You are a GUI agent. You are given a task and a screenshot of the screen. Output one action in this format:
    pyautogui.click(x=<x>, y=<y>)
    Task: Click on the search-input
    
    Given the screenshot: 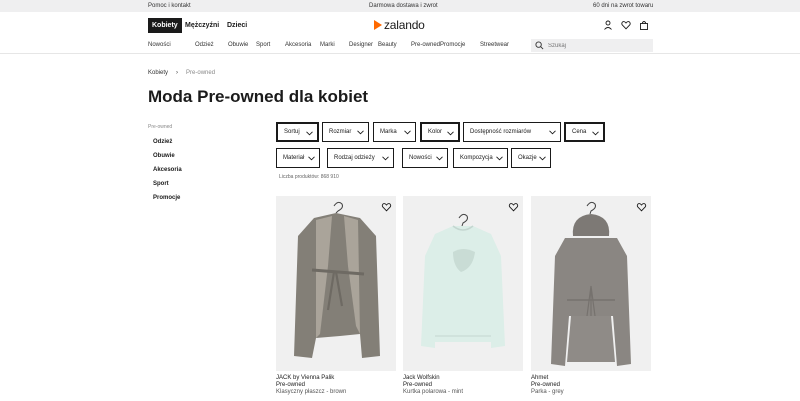 What is the action you would take?
    pyautogui.click(x=598, y=45)
    